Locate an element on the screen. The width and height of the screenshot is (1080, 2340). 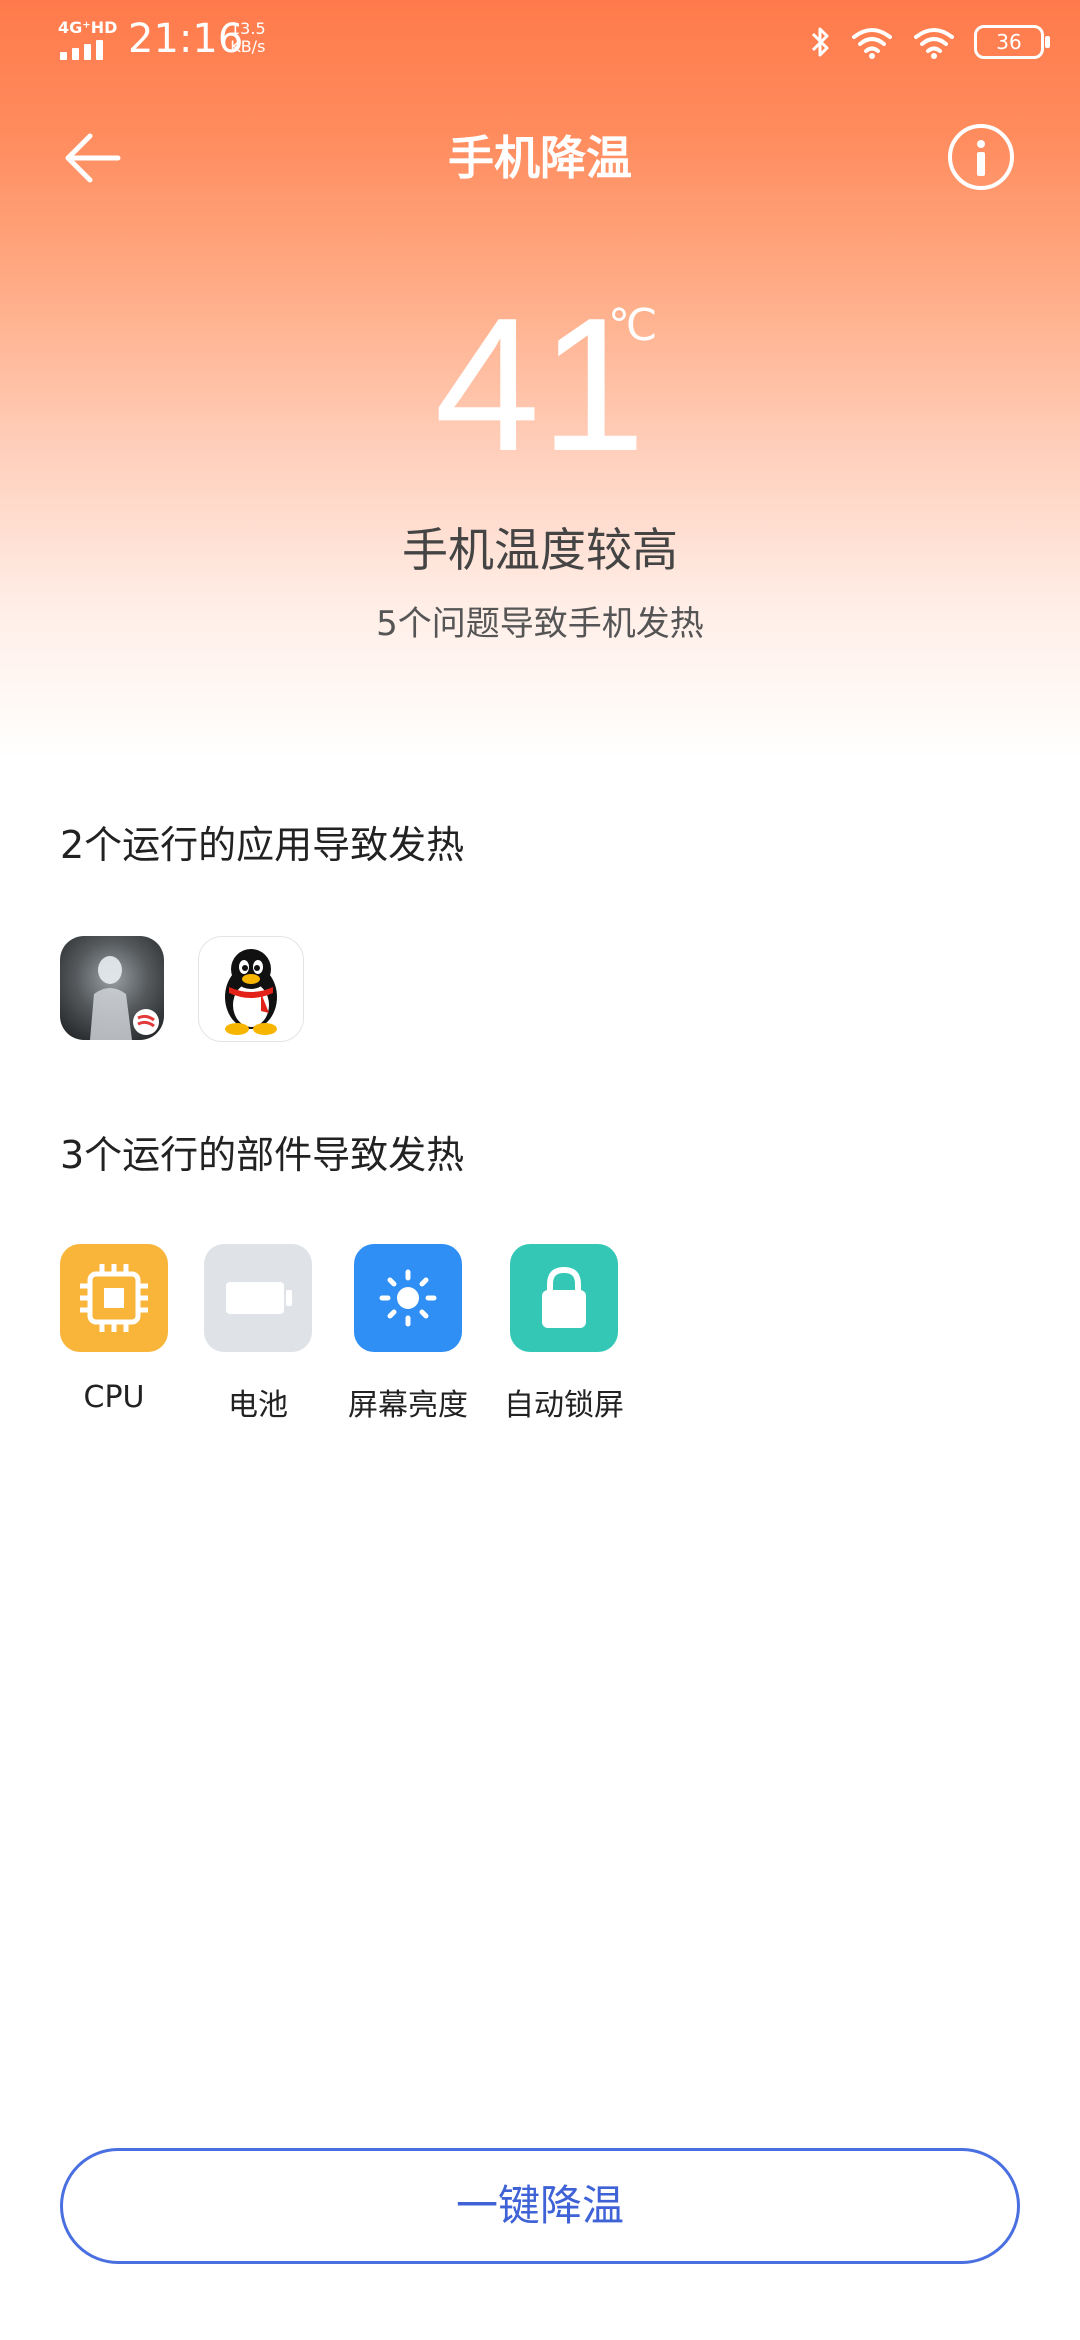
battery-icon: 36 is located at coordinates (1012, 42).